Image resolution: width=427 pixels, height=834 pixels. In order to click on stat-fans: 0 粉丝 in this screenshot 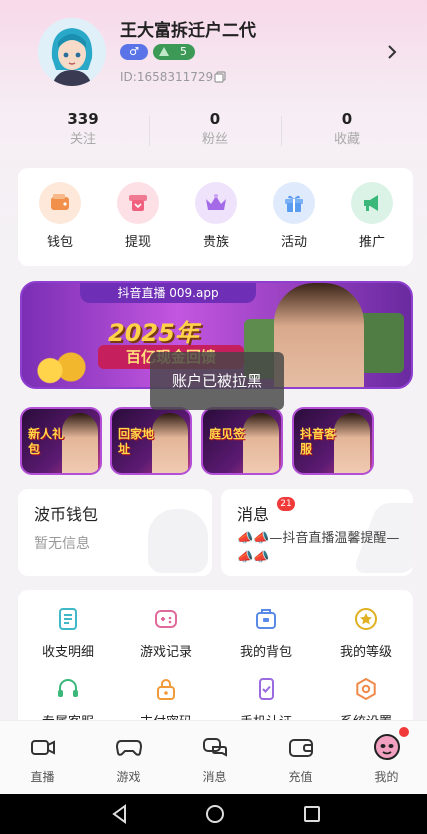, I will do `click(215, 129)`.